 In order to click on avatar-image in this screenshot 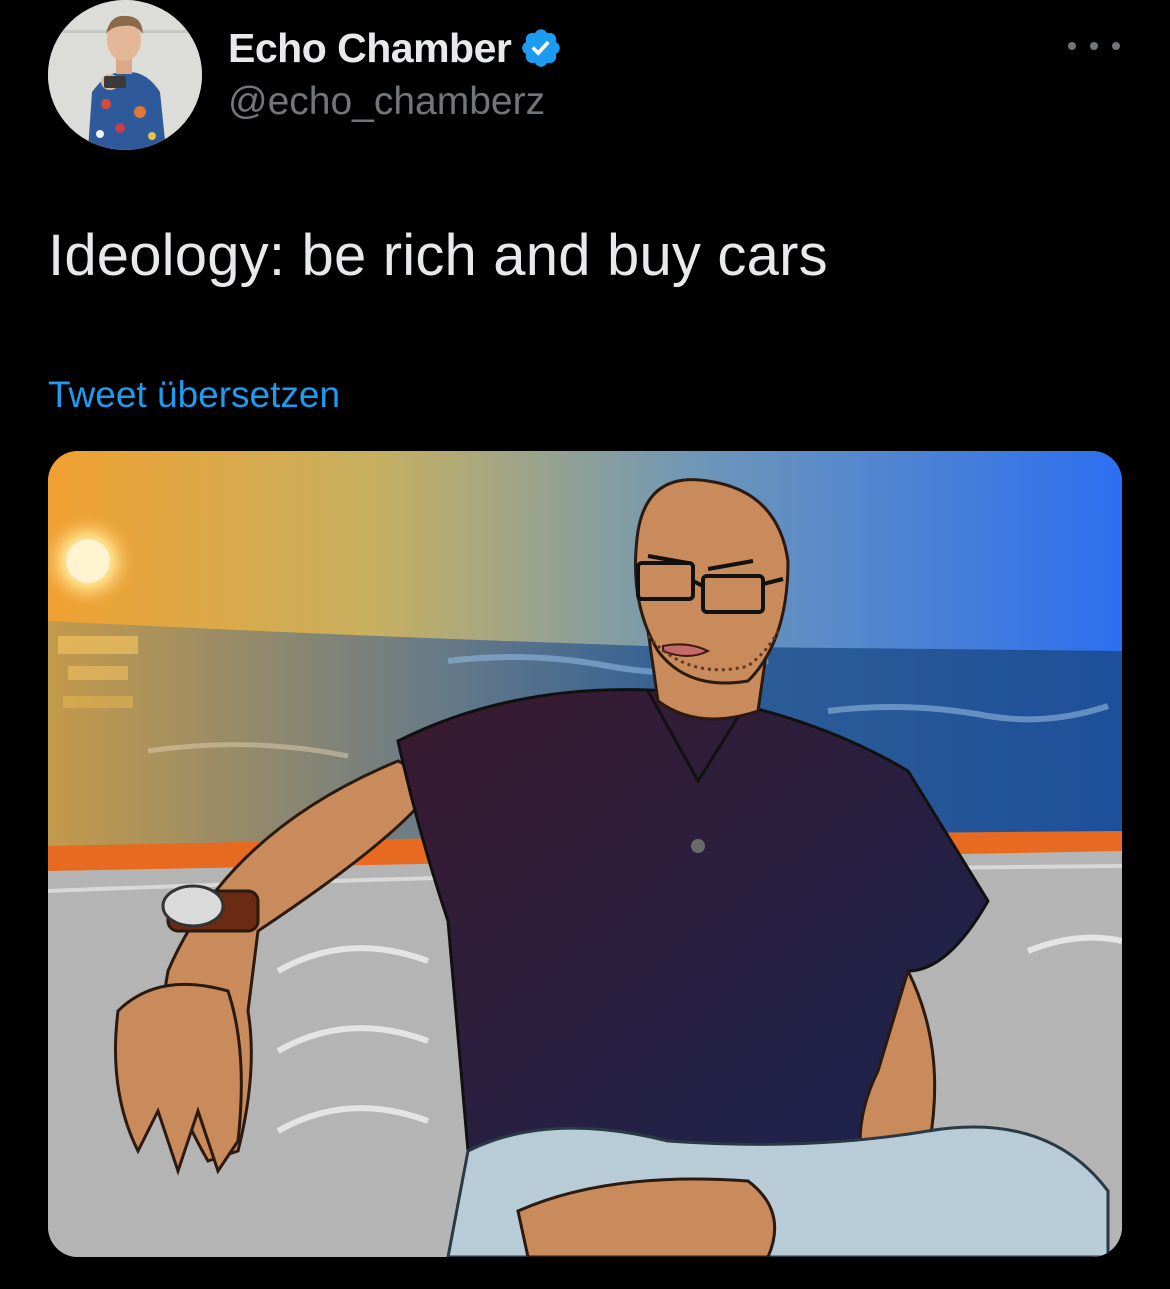, I will do `click(125, 75)`.